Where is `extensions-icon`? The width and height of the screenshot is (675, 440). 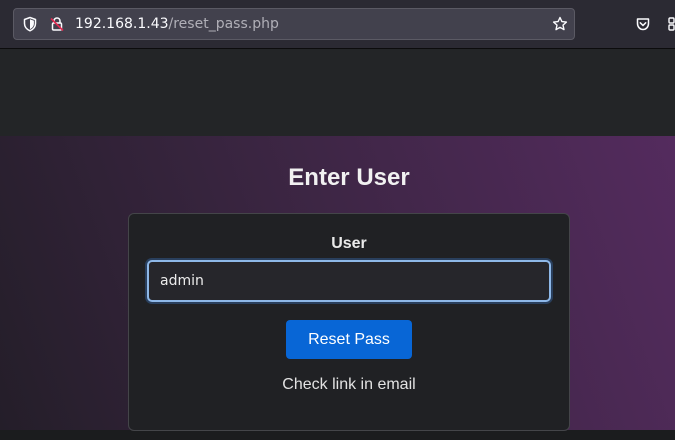 extensions-icon is located at coordinates (671, 24).